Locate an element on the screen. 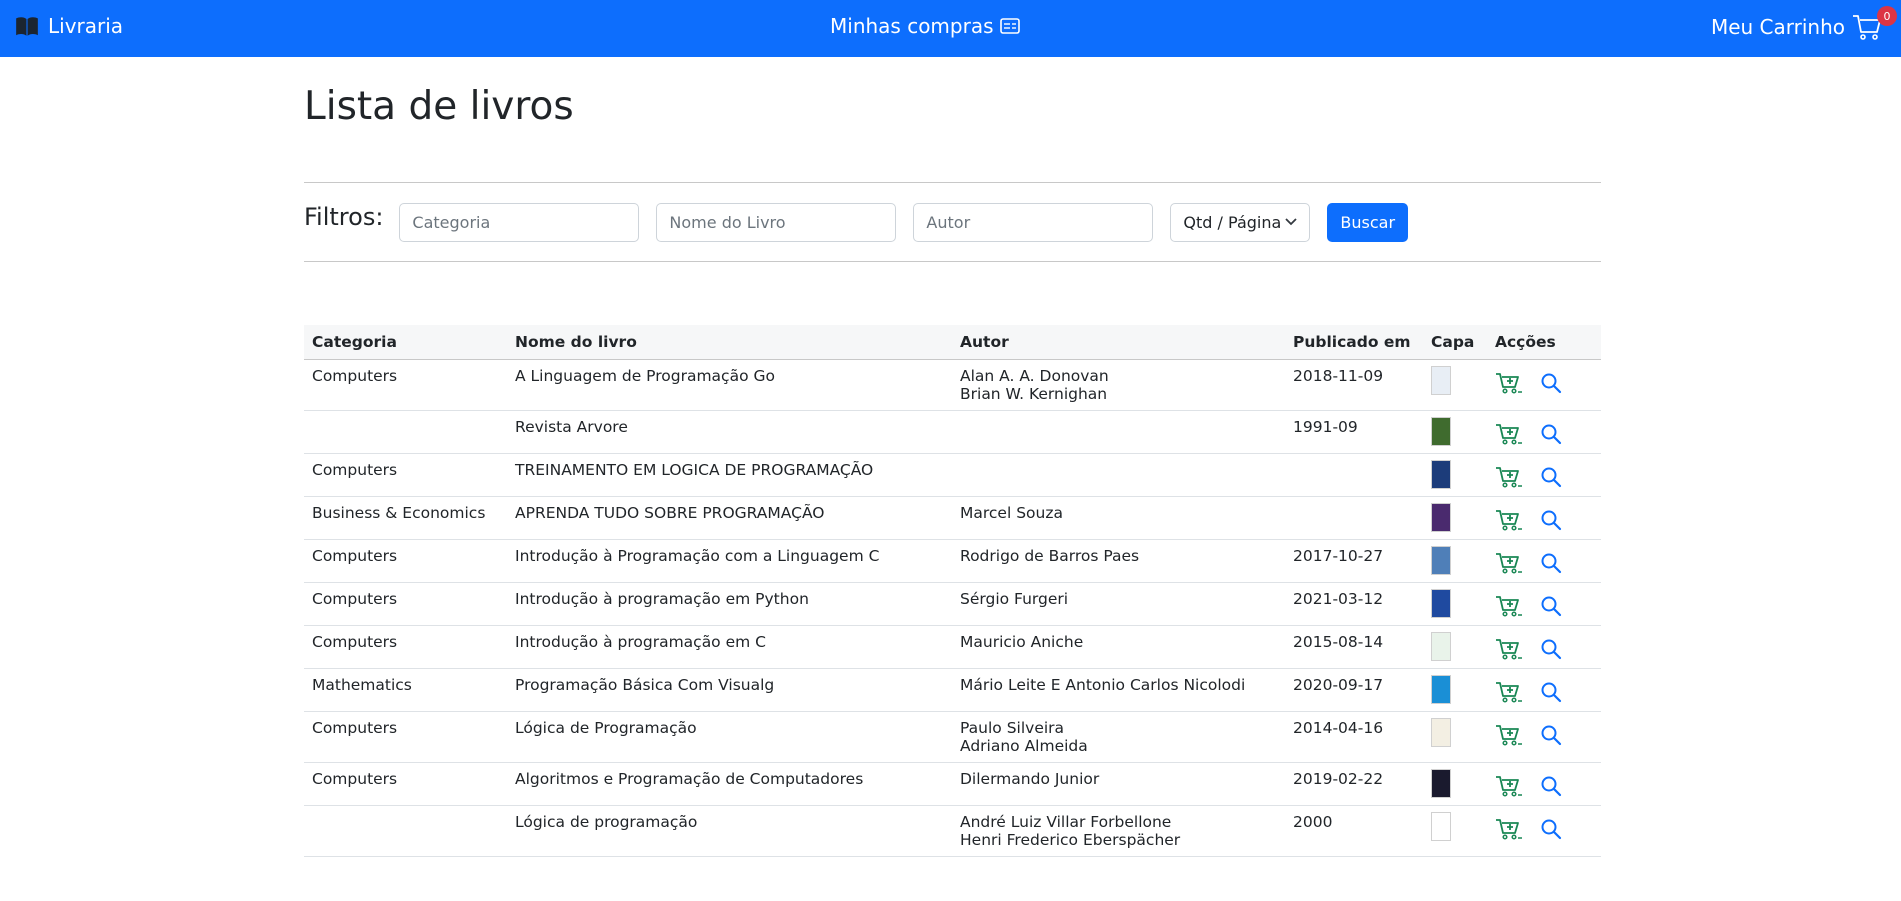 This screenshot has height=901, width=1901. cell-author is located at coordinates (1118, 475).